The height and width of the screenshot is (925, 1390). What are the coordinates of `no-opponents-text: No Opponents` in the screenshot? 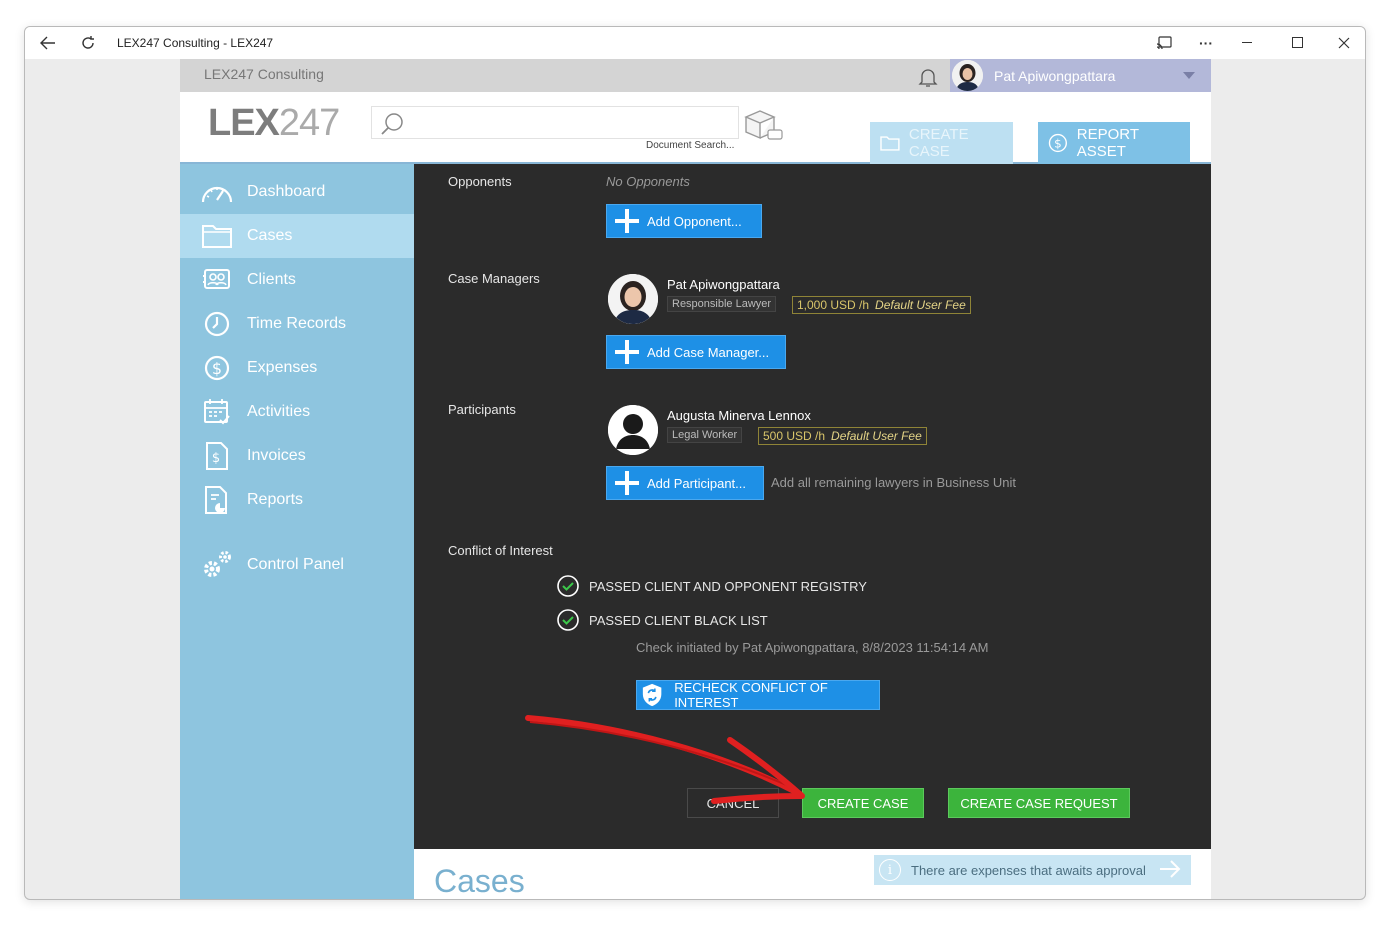 It's located at (648, 181).